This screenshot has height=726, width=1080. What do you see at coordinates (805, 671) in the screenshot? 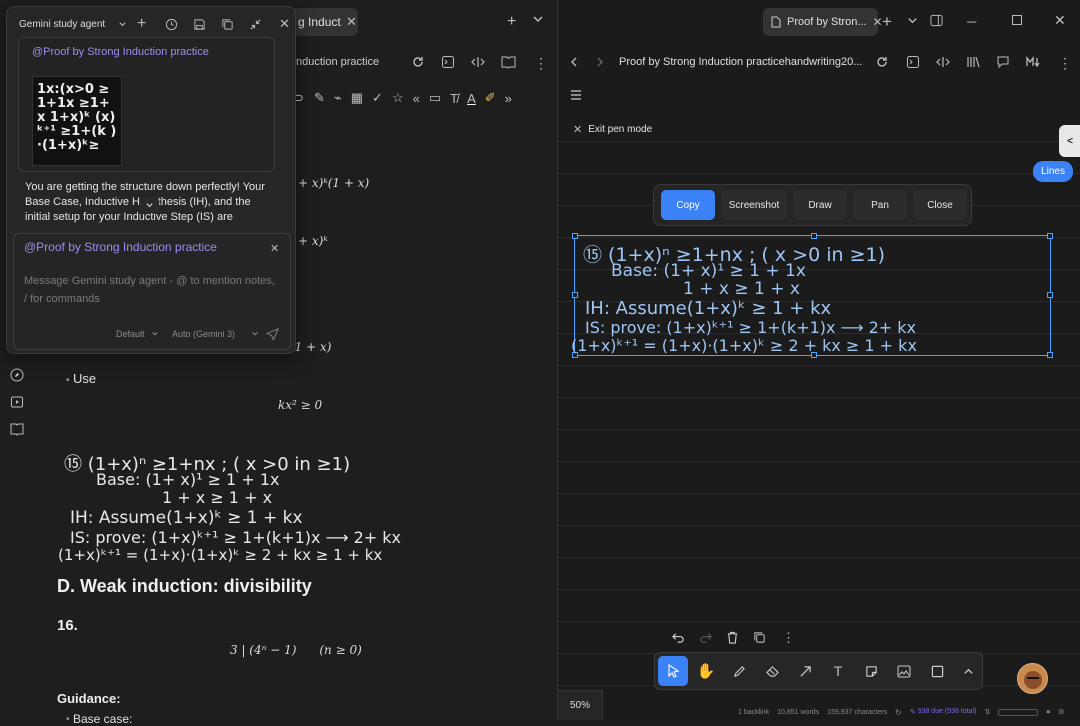
I see `arrow-tool-button` at bounding box center [805, 671].